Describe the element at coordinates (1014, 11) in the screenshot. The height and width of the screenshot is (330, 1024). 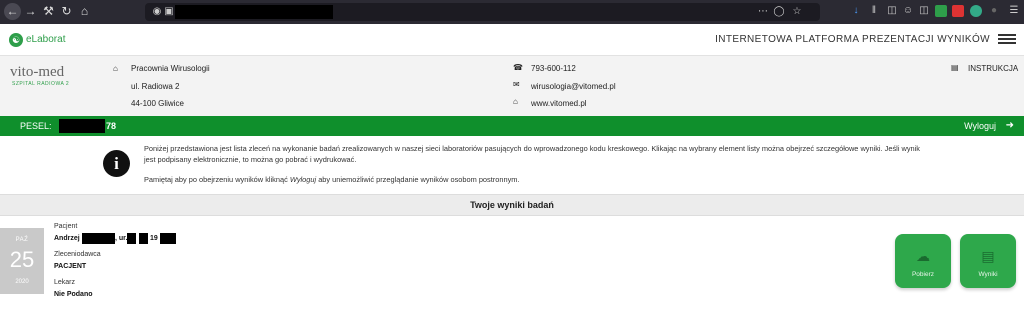
I see `menu-icon: ☰` at that location.